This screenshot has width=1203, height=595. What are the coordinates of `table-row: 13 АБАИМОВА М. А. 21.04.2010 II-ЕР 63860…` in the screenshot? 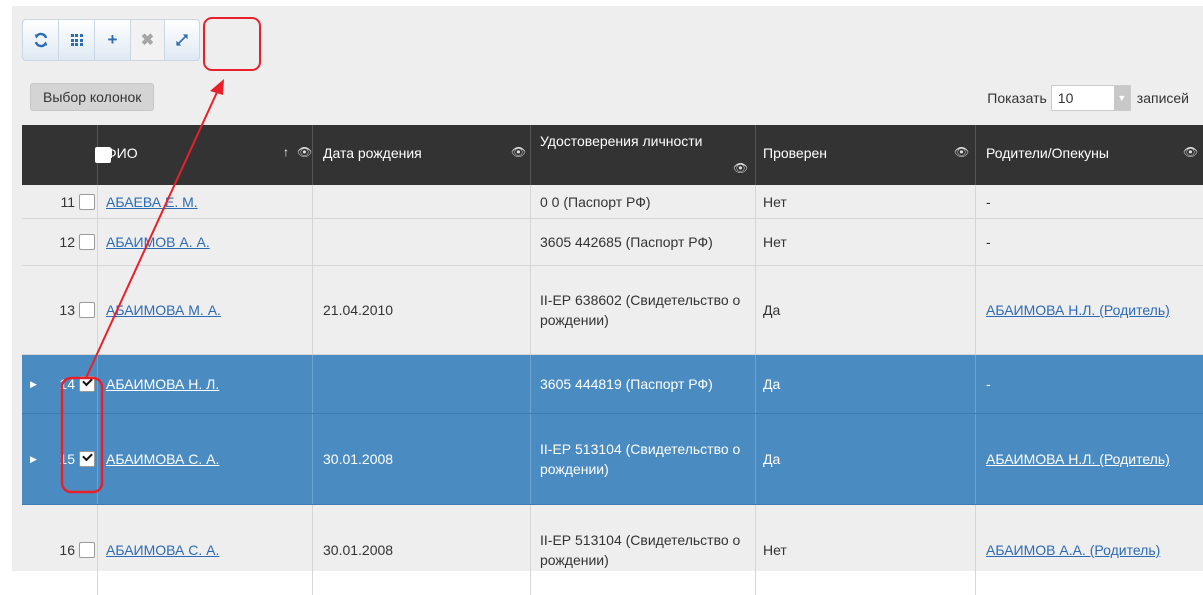 It's located at (612, 310).